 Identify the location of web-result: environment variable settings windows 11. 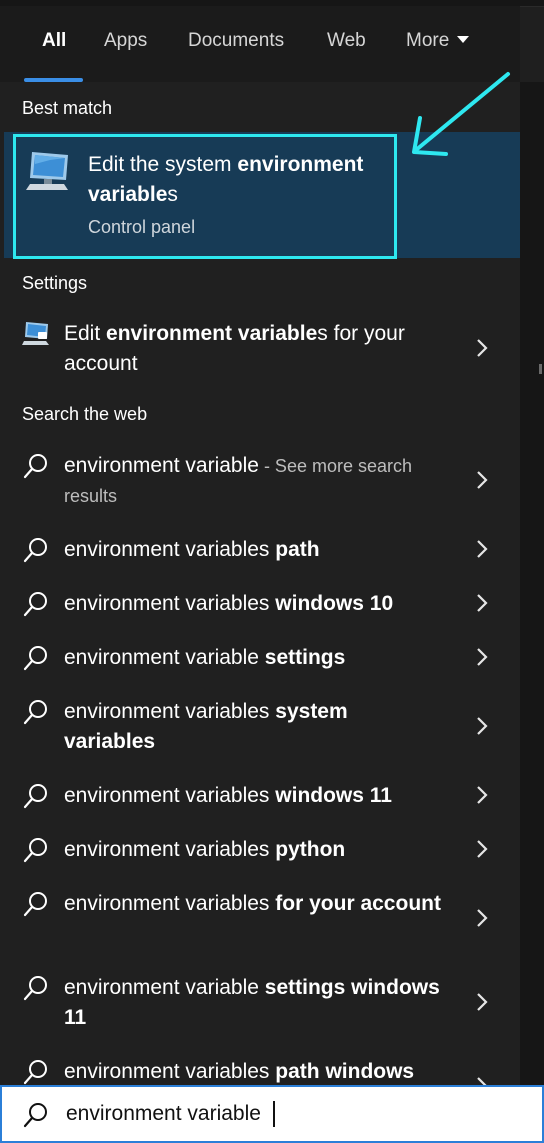
(254, 1003).